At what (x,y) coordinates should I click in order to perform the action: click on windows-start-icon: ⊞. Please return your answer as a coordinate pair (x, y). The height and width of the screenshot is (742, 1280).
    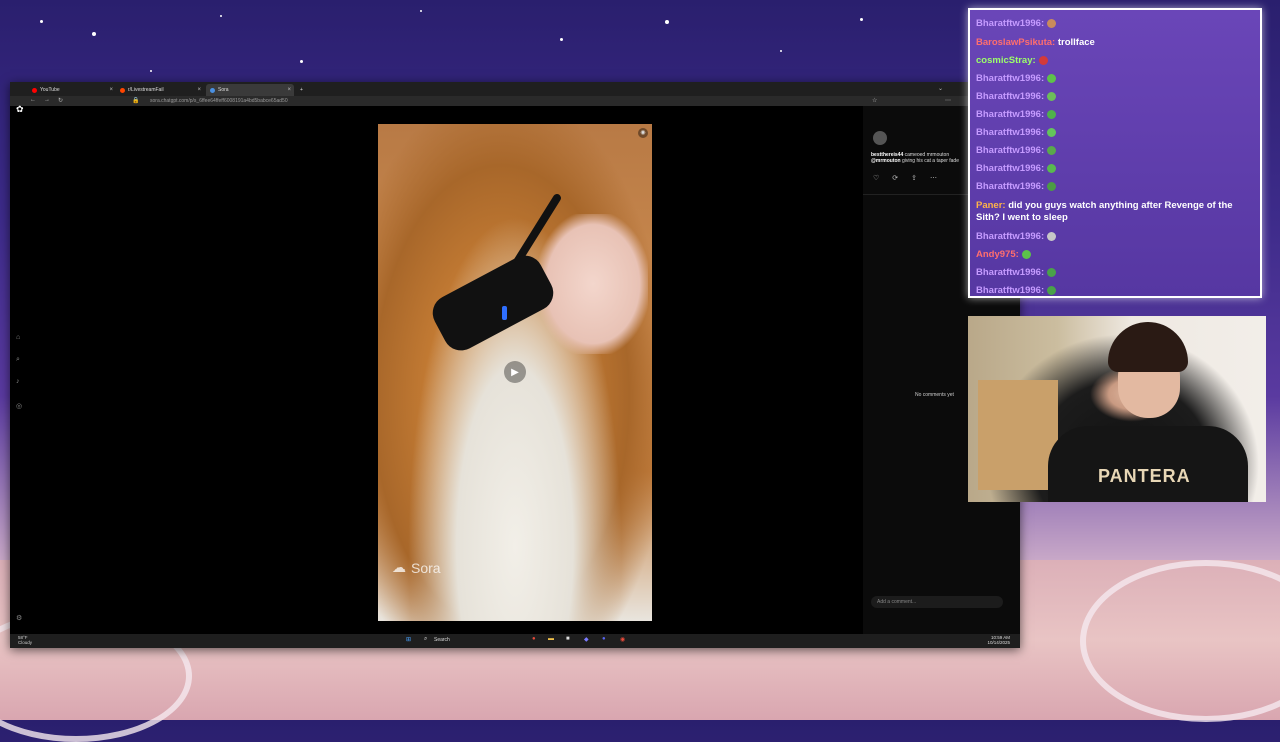
    Looking at the image, I should click on (408, 639).